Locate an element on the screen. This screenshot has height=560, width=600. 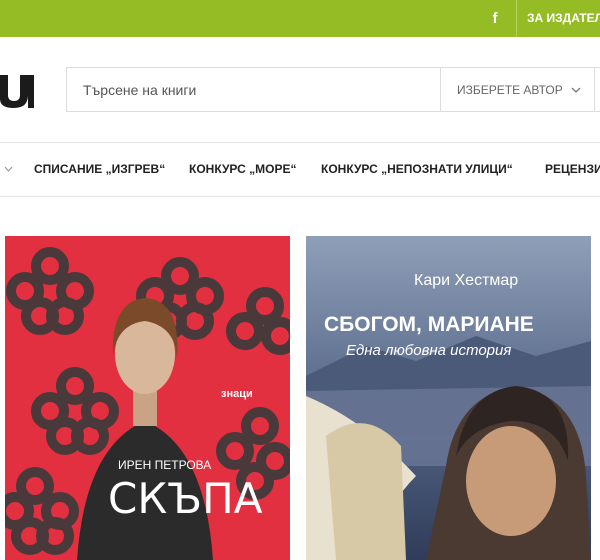
book-author: ИРЕН ПЕТРОВА is located at coordinates (165, 465).